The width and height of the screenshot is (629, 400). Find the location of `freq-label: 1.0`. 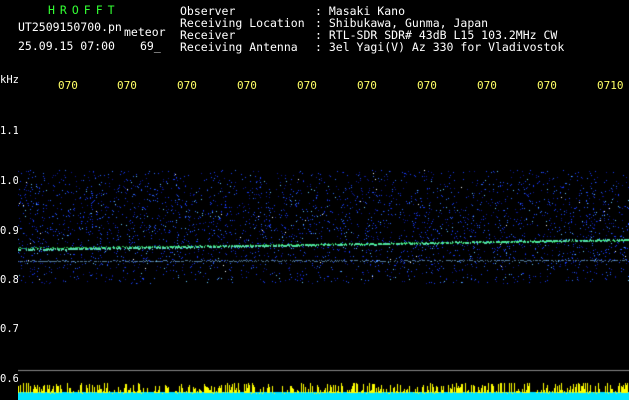

freq-label: 1.0 is located at coordinates (9, 181).